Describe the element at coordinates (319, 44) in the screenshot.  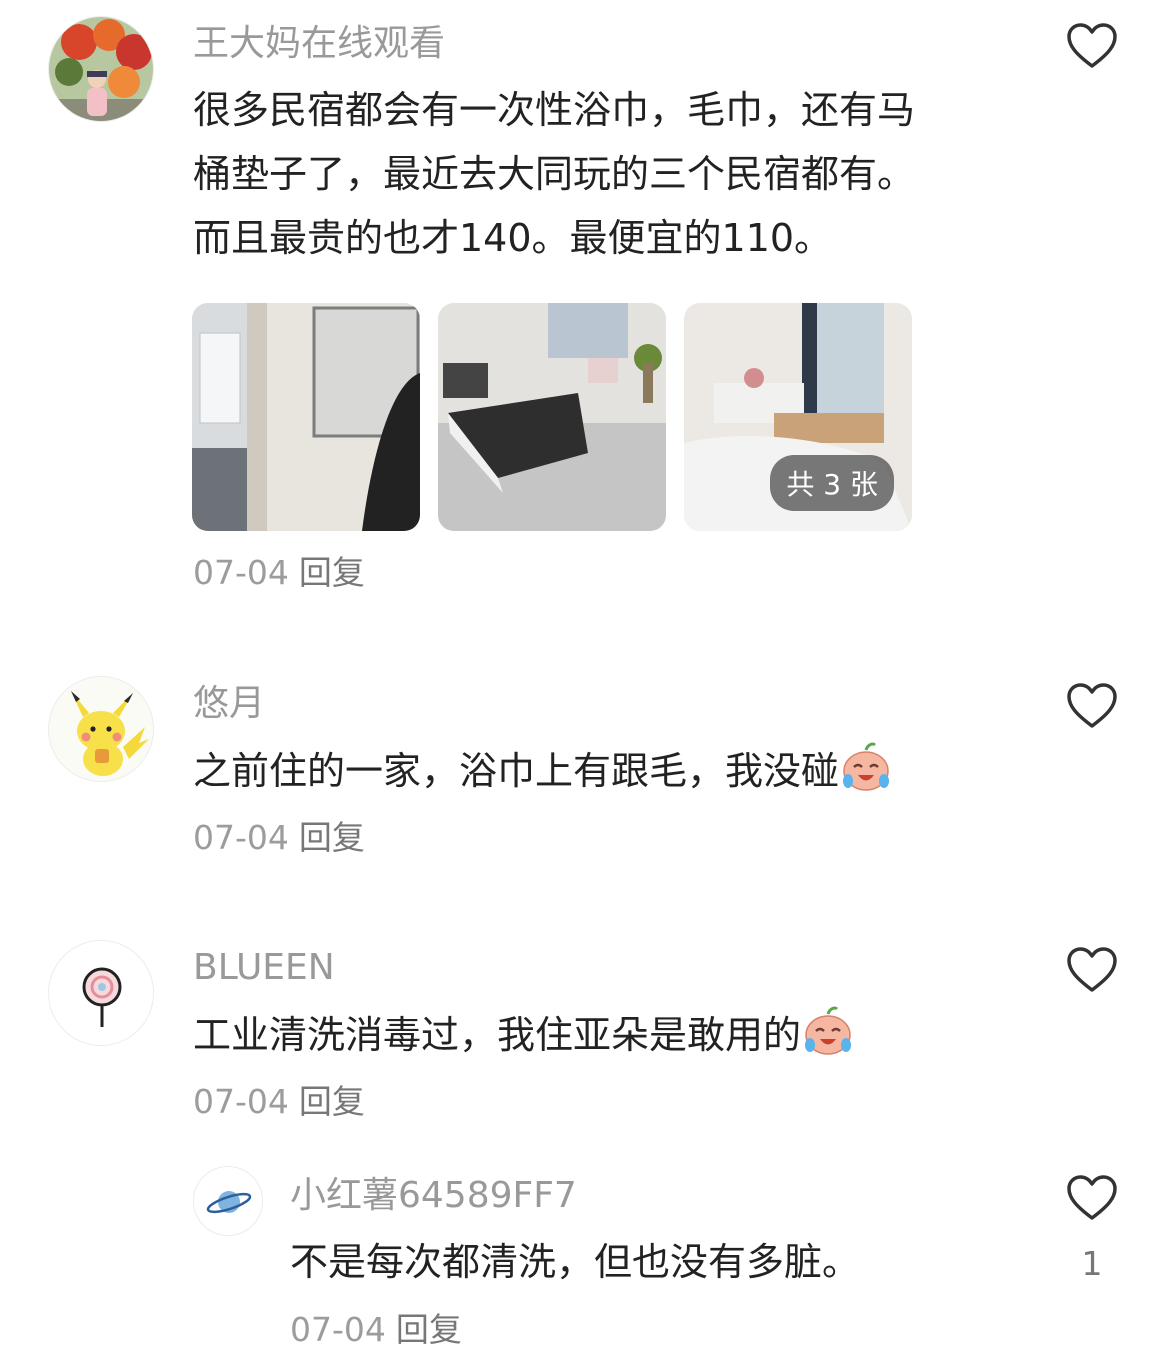
I see `comment-username: 王大妈在线观看` at that location.